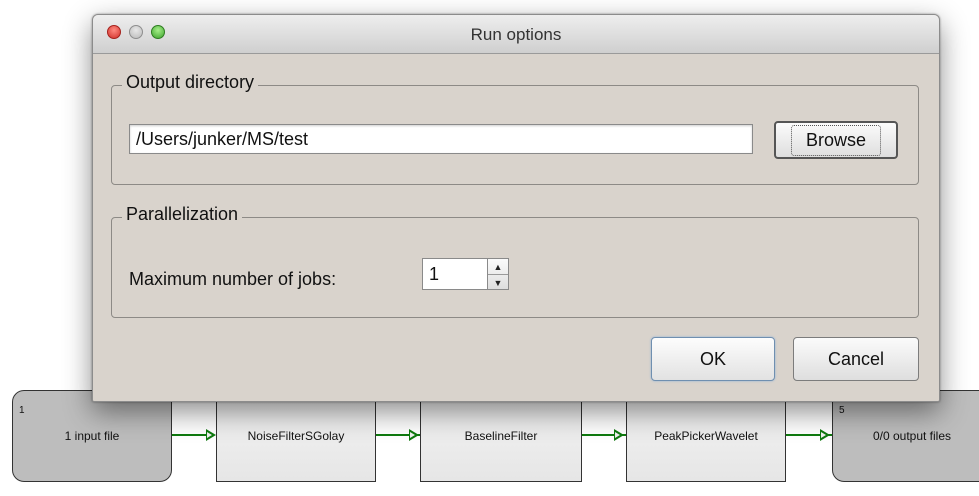  I want to click on node-label: BaselineFilter, so click(501, 436).